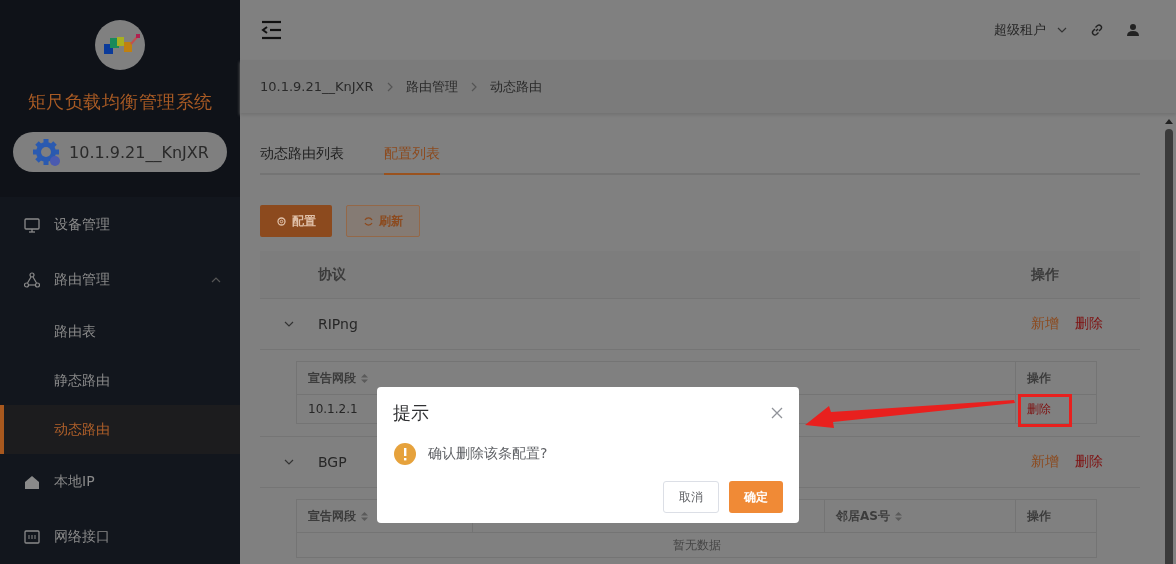 Image resolution: width=1176 pixels, height=564 pixels. Describe the element at coordinates (332, 274) in the screenshot. I see `column-header: 协议` at that location.